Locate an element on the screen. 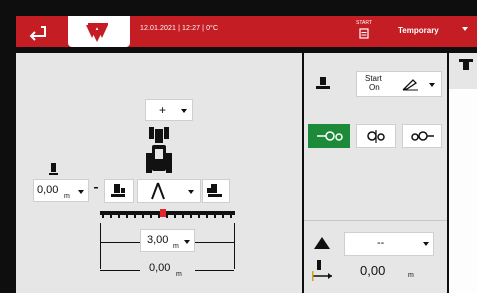 This screenshot has width=477, height=293. date-time-temperature: 12.01.2021 | 12:27 | 0°C is located at coordinates (179, 28).